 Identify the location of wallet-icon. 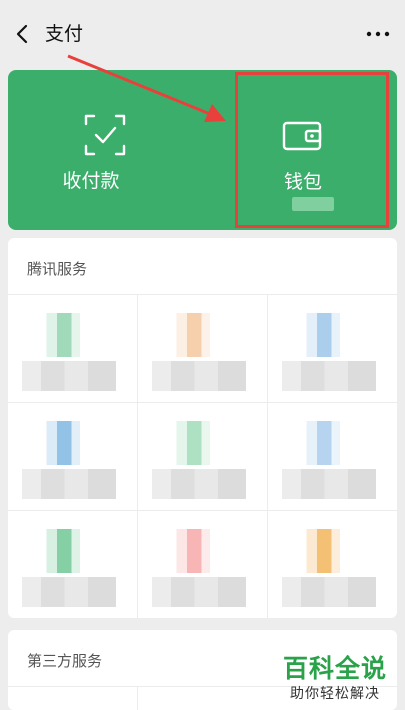
(302, 136).